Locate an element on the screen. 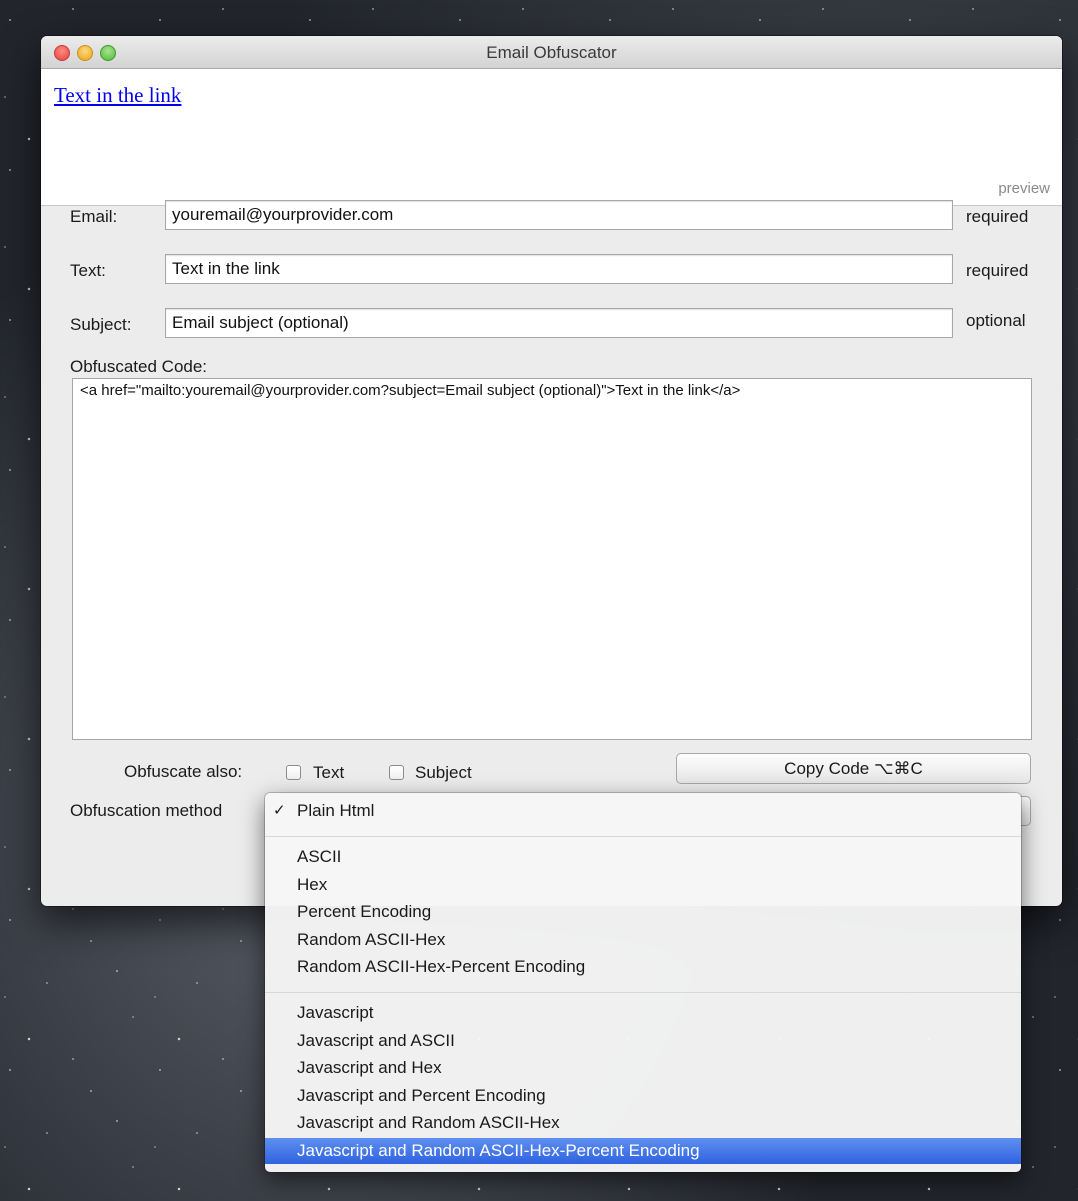 This screenshot has height=1201, width=1078. title-bar: Email Obfuscator is located at coordinates (551, 52).